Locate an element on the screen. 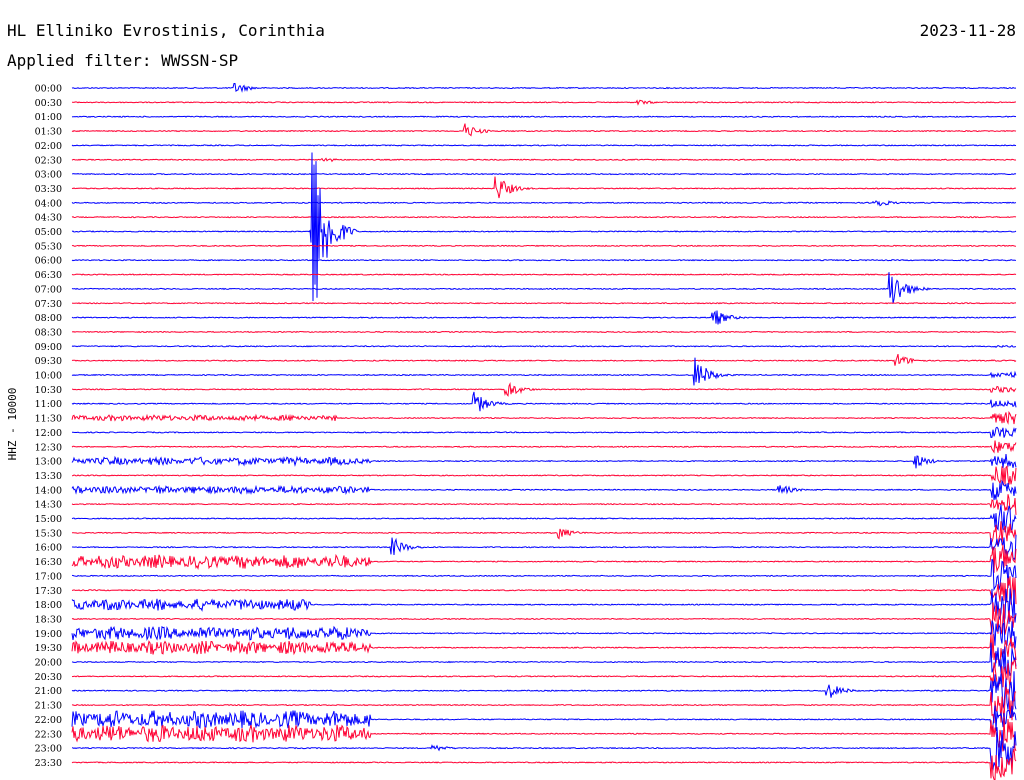  row-time-label: 10:30 is located at coordinates (48, 390).